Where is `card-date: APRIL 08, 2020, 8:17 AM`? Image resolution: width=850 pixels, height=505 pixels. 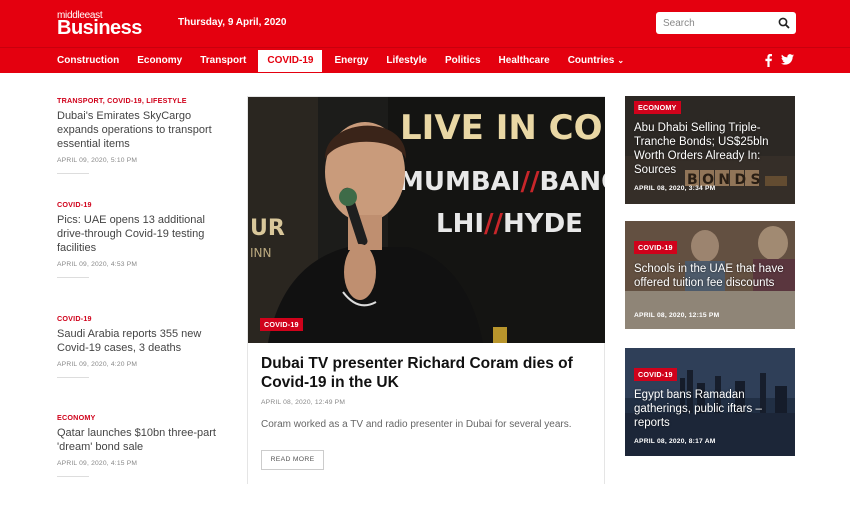 card-date: APRIL 08, 2020, 8:17 AM is located at coordinates (675, 441).